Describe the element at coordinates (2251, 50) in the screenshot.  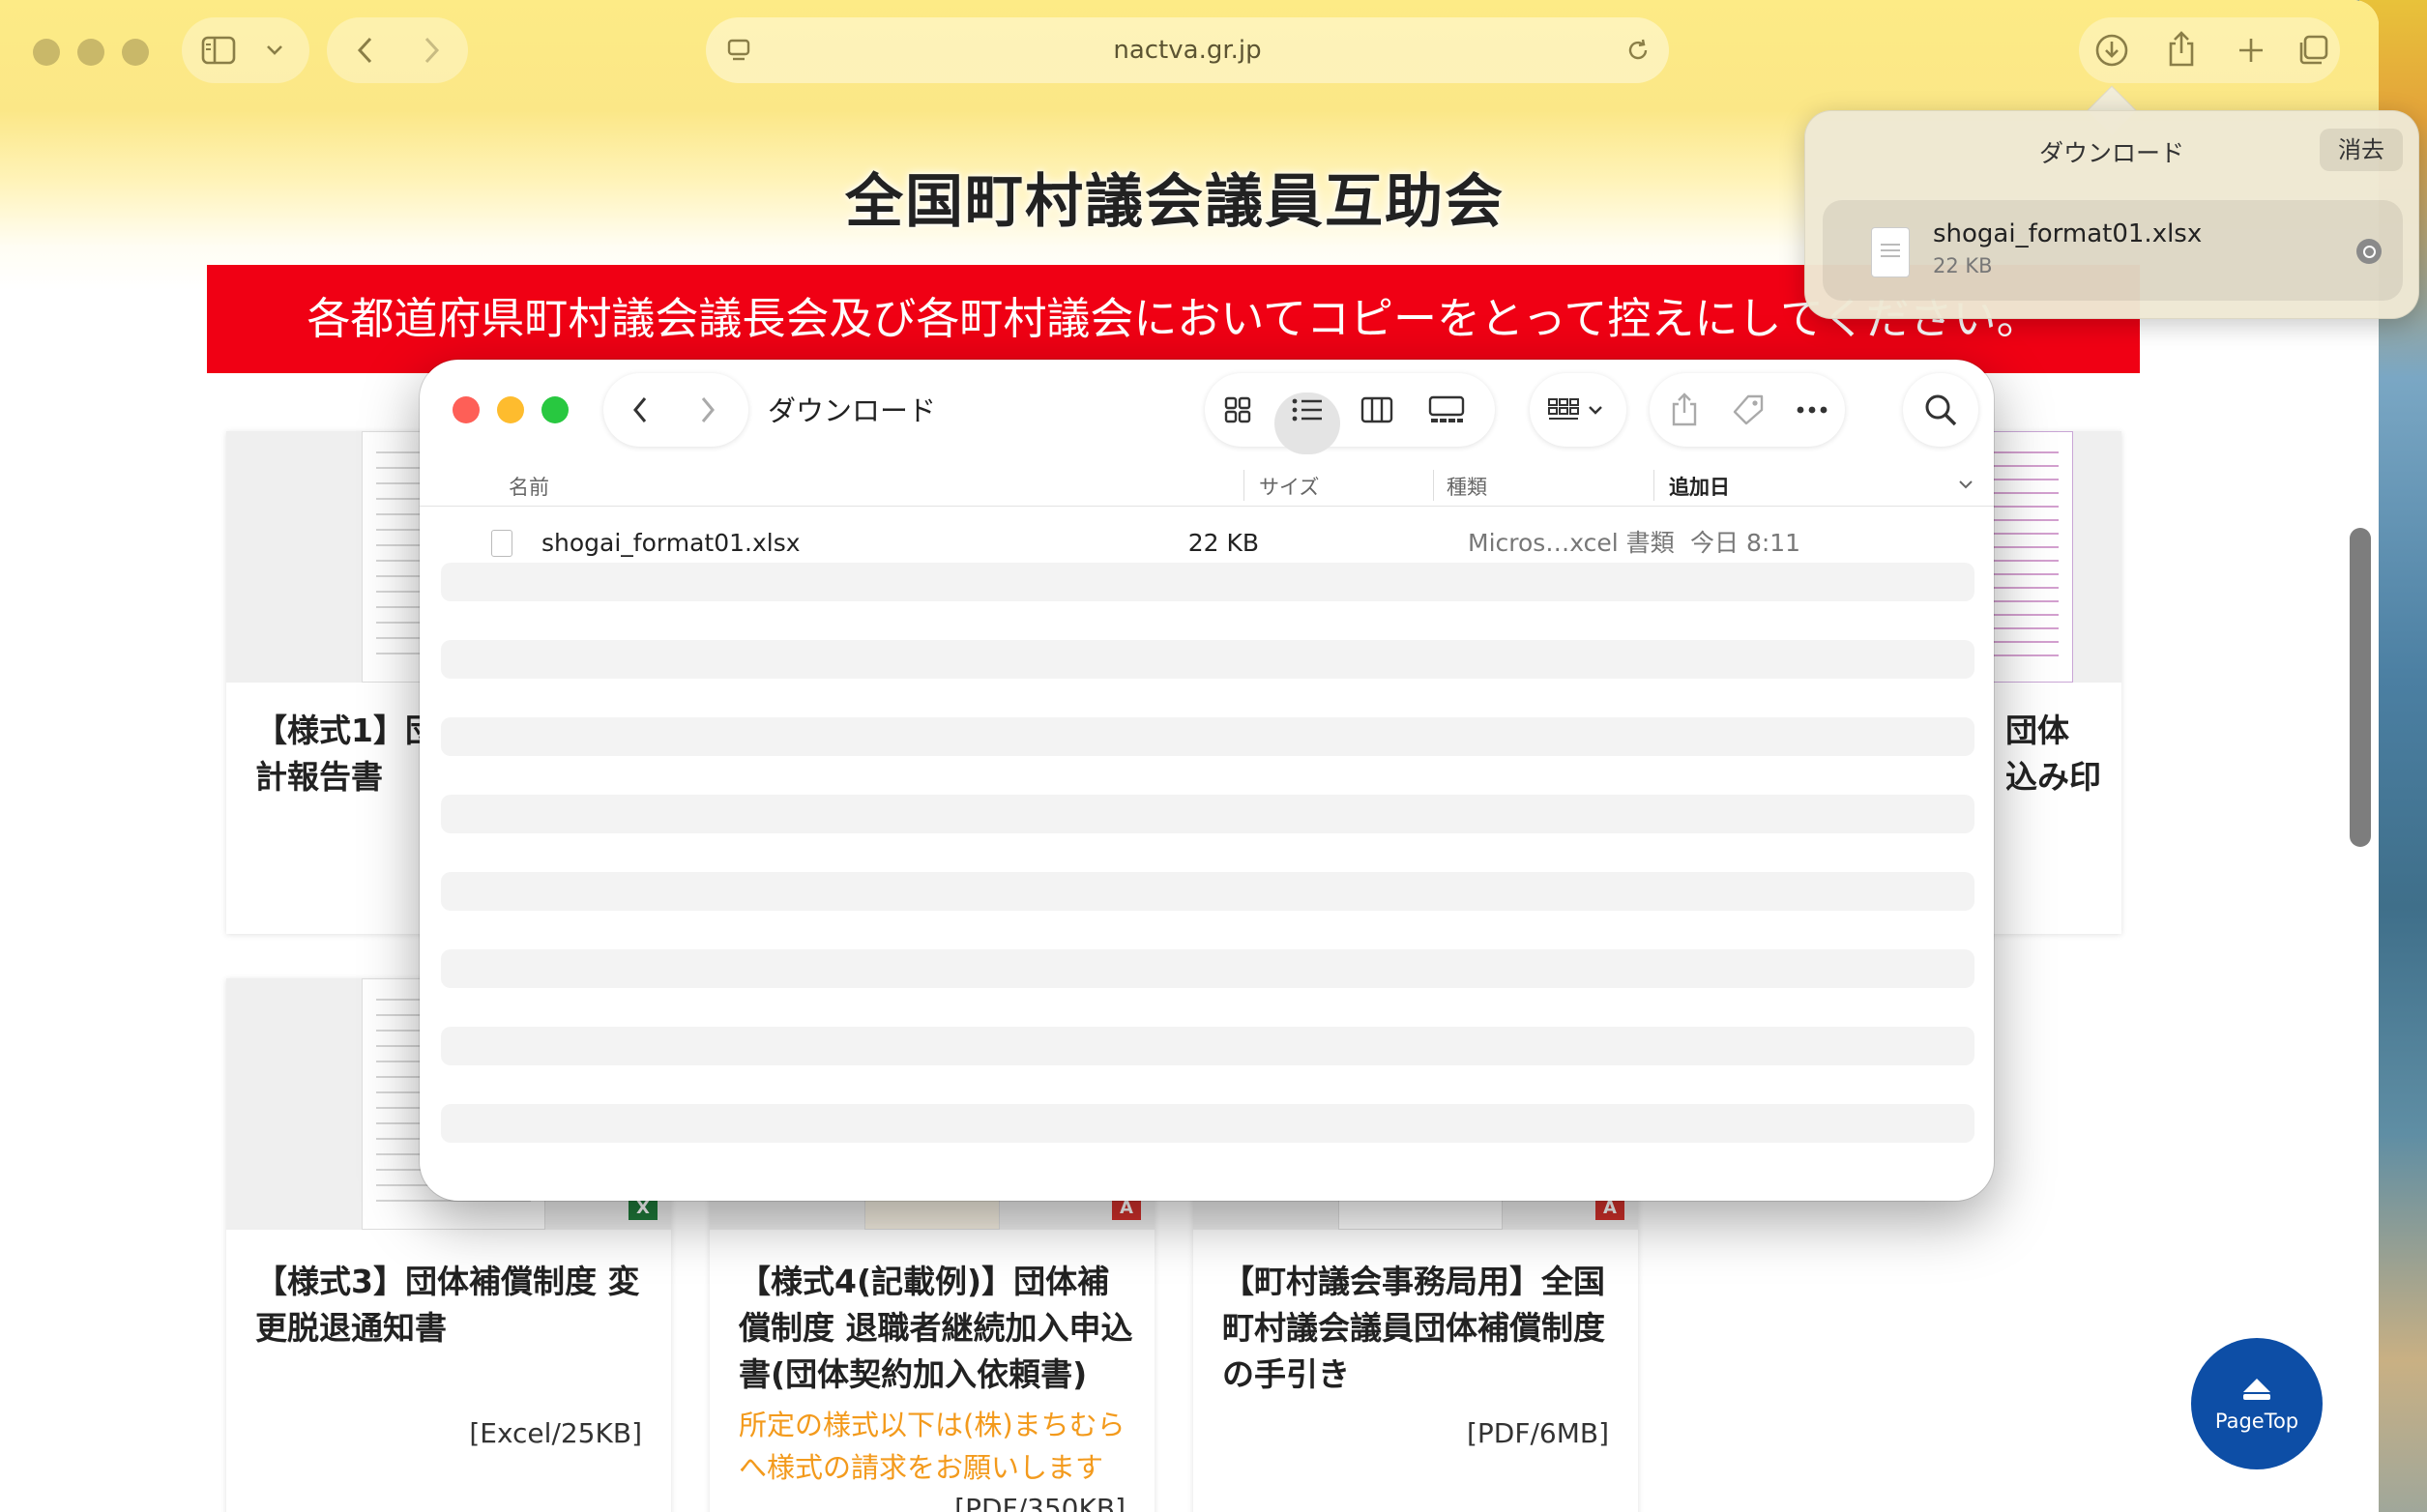
I see `new-tab-icon` at that location.